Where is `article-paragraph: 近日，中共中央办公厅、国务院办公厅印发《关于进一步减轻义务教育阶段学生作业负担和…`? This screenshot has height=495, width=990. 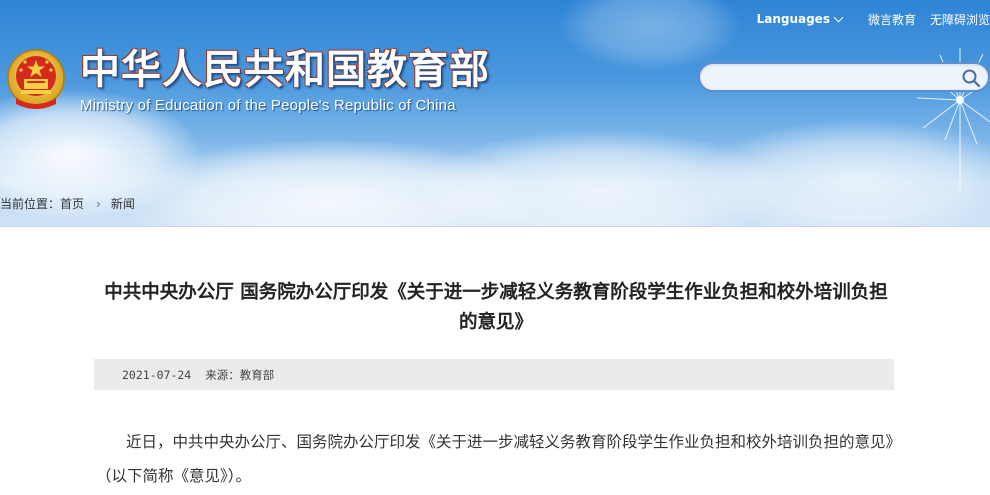
article-paragraph: 近日，中共中央办公厅、国务院办公厅印发《关于进一步减轻义务教育阶段学生作业负担和… is located at coordinates (495, 459).